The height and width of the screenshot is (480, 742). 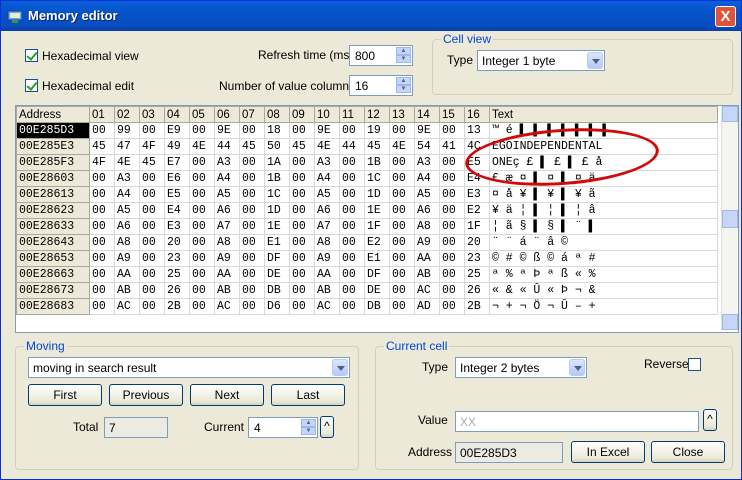 What do you see at coordinates (521, 367) in the screenshot?
I see `current-cell-type-select: Integer 2 bytes` at bounding box center [521, 367].